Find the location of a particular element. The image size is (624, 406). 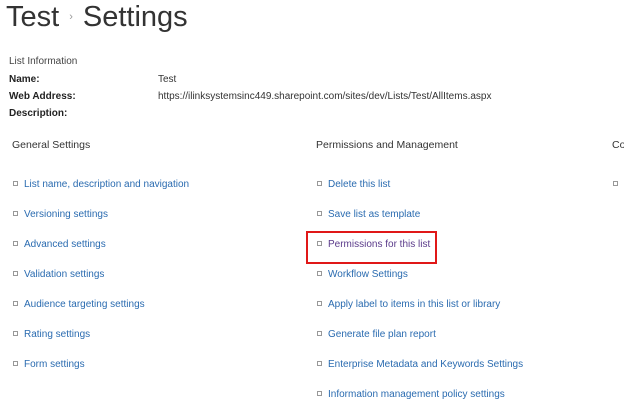

settings-link-label: Rating settings is located at coordinates (57, 334).